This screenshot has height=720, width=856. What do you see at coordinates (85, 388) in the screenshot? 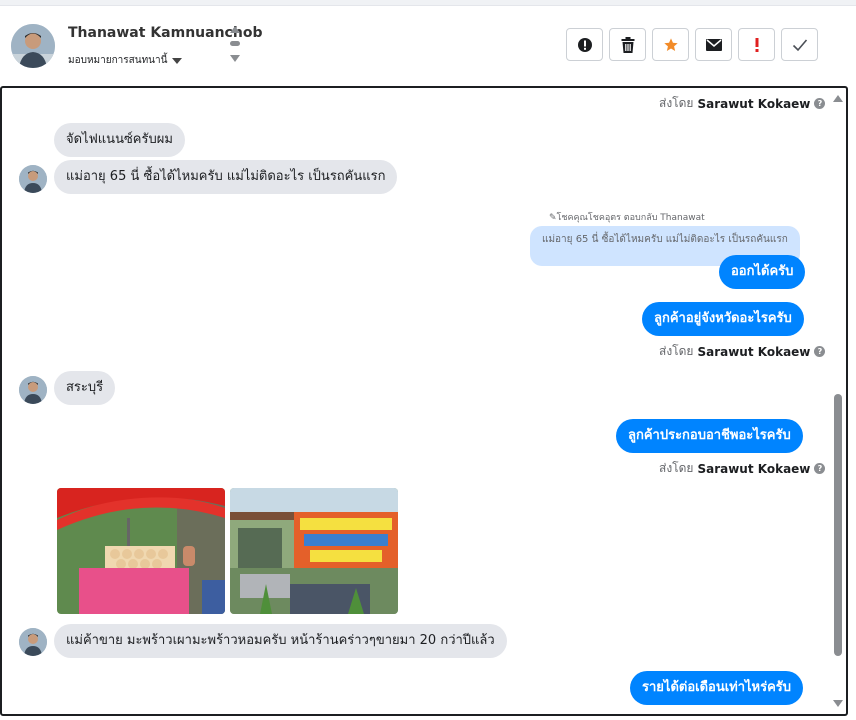
I see `message-bubble-incoming: สระบุรี` at bounding box center [85, 388].